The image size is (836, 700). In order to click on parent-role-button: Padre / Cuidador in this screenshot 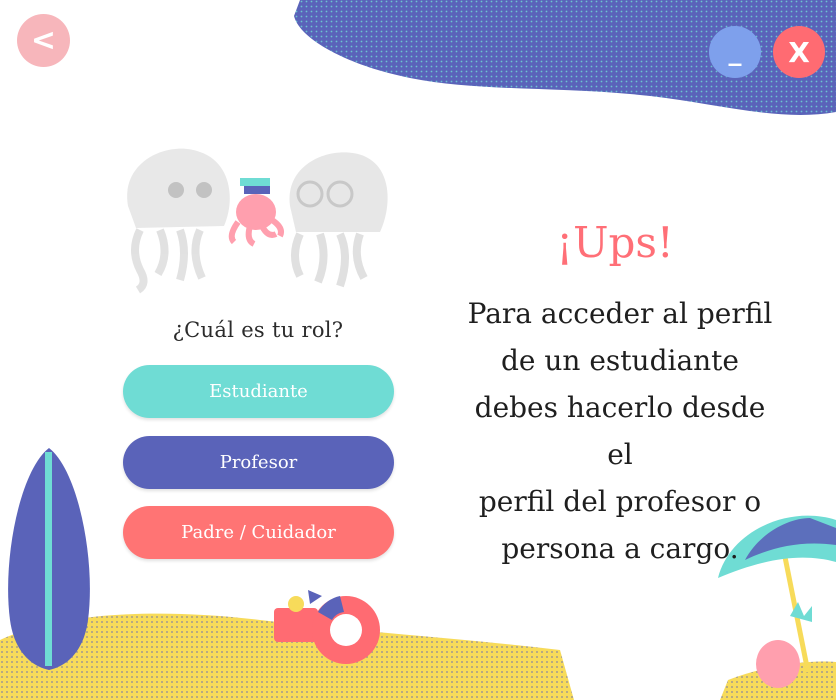, I will do `click(258, 532)`.